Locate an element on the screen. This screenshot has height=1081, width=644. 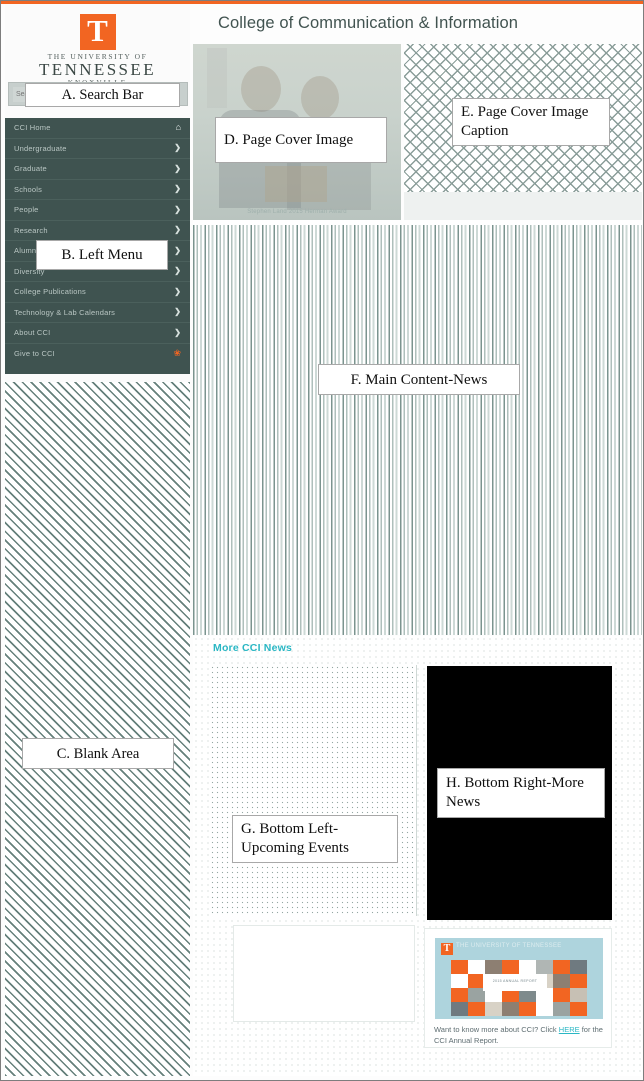
sidebar-item-label: Graduate is located at coordinates (30, 169).